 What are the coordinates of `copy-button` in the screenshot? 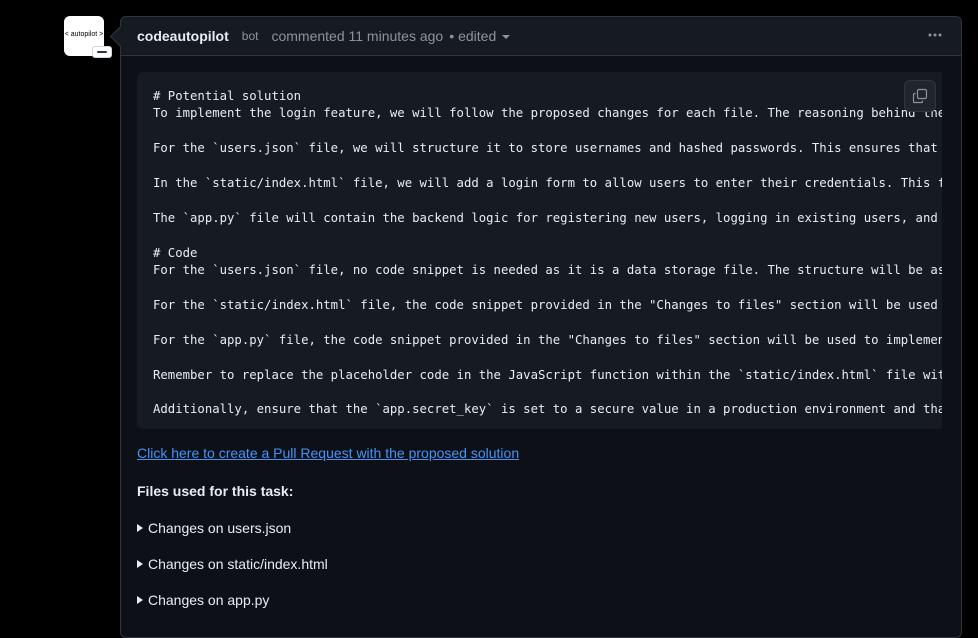 It's located at (920, 96).